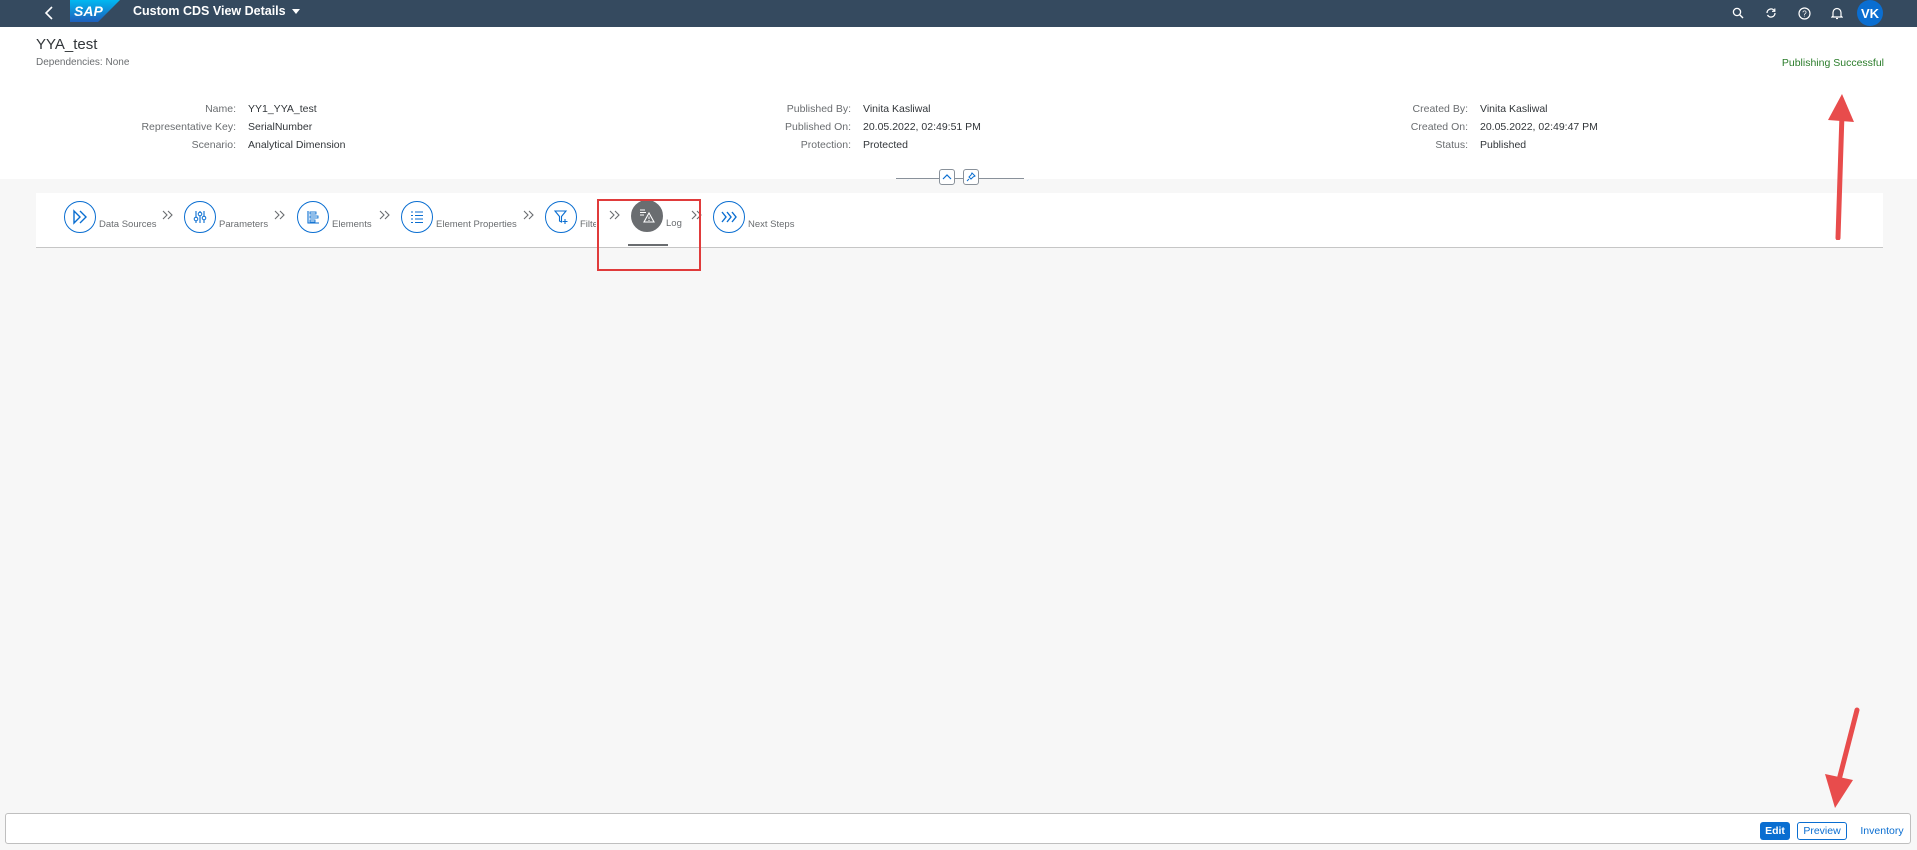 This screenshot has height=850, width=1917. What do you see at coordinates (282, 109) in the screenshot?
I see `attribute-value: YY1_YYA_test` at bounding box center [282, 109].